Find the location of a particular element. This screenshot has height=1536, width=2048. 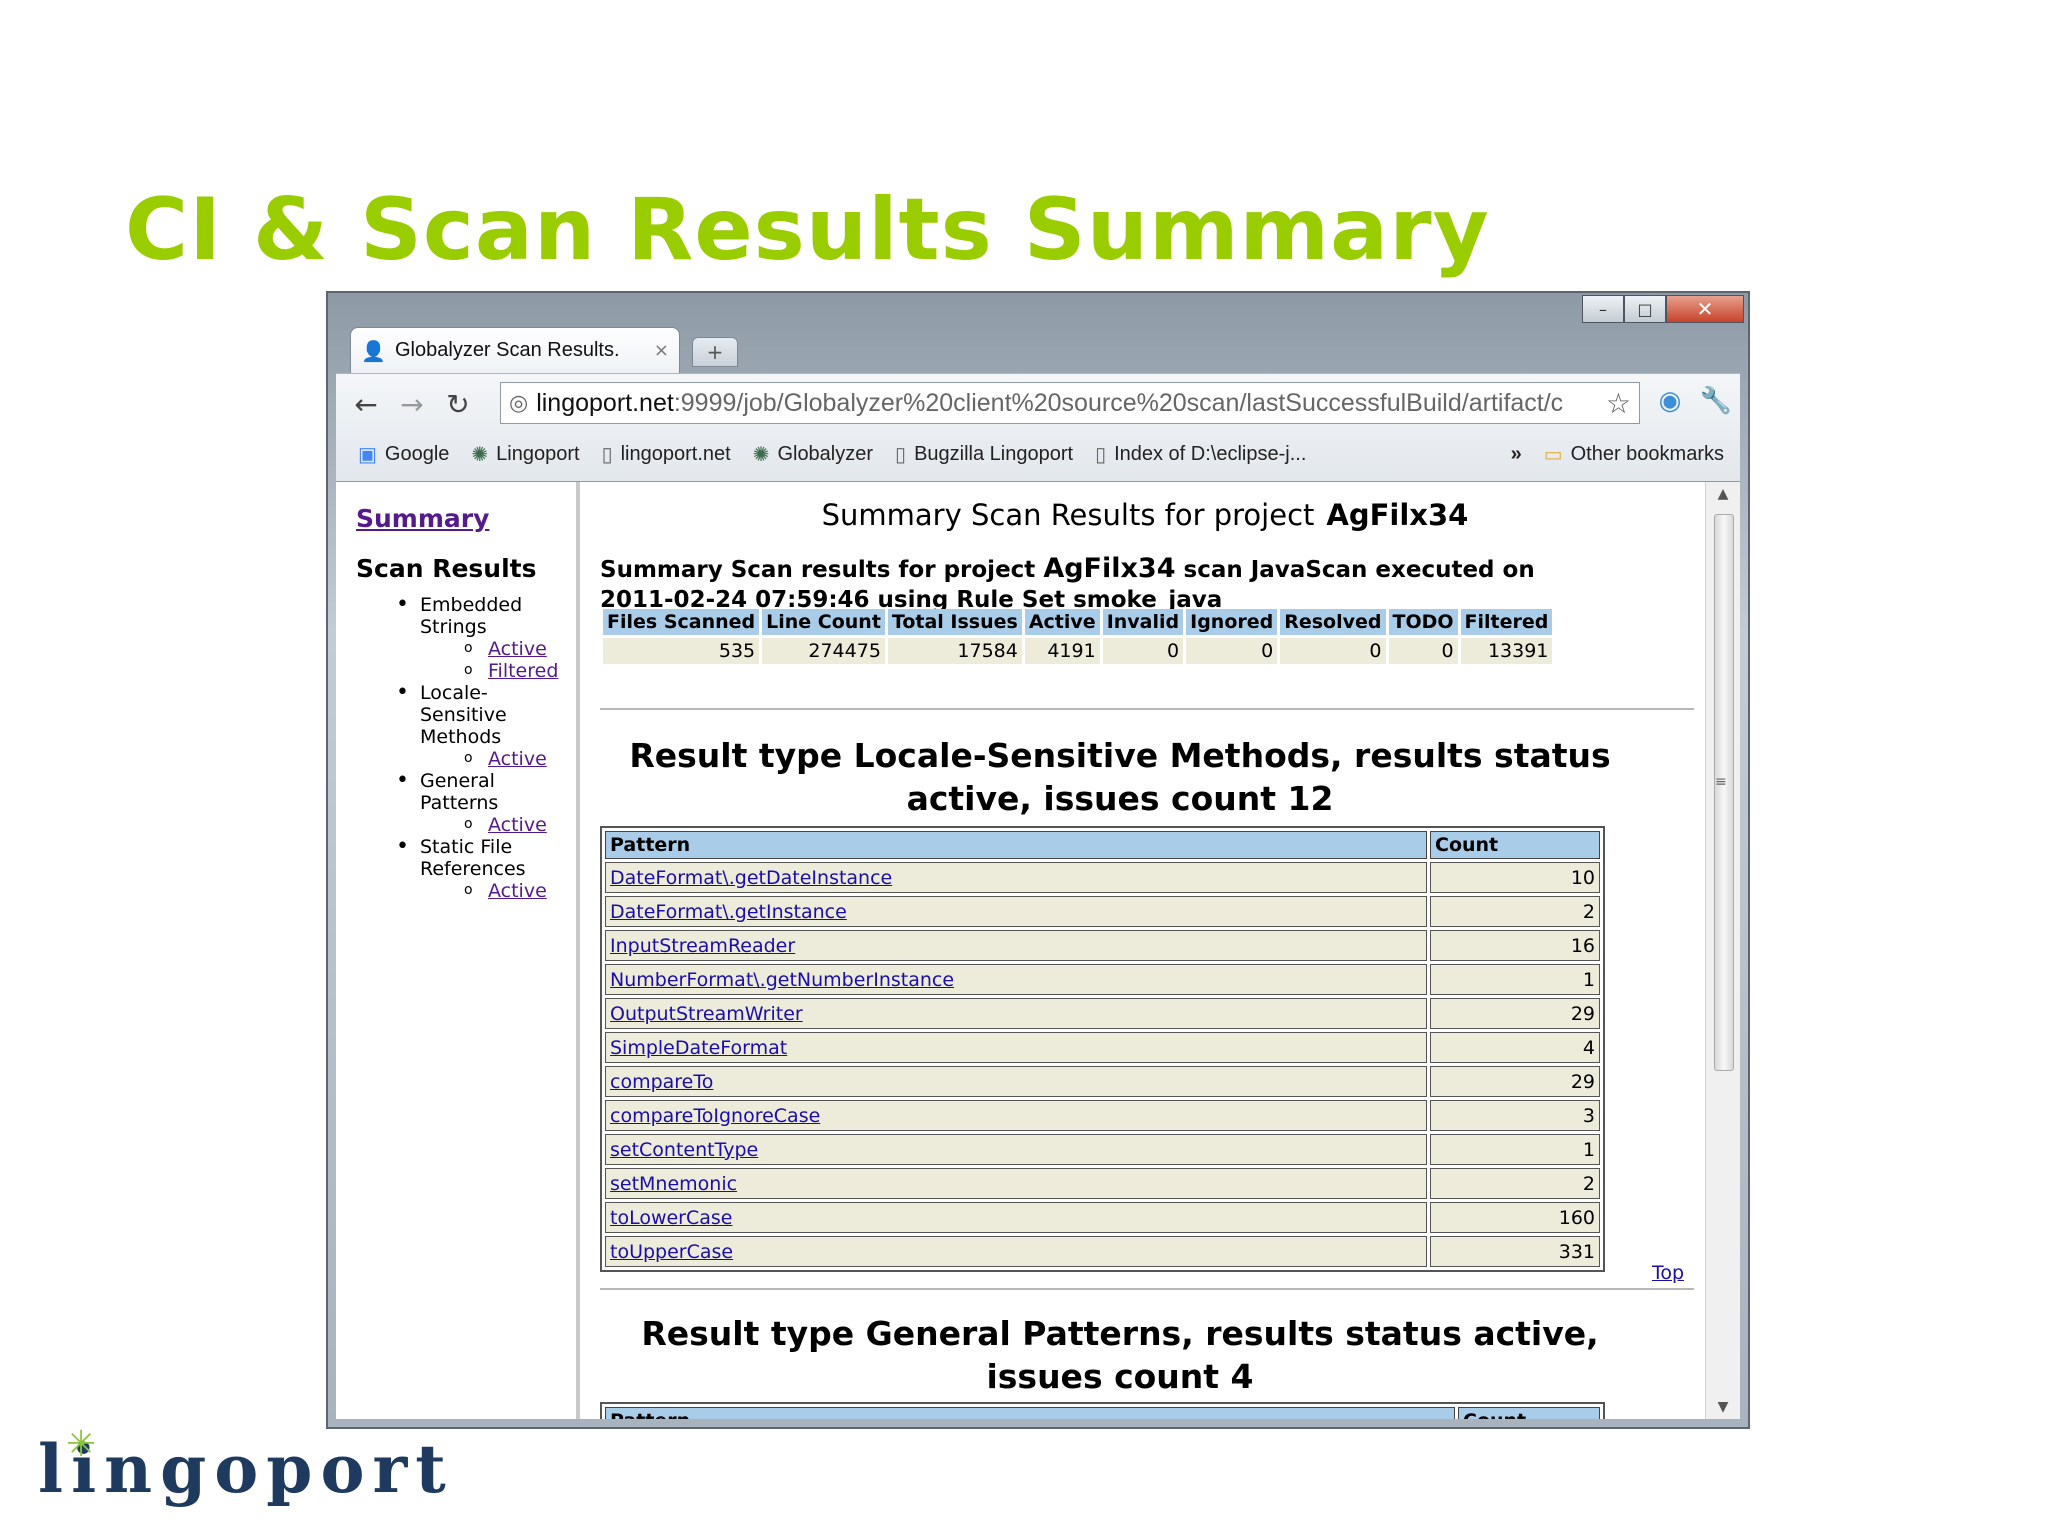

locale-methods-active-link: Active is located at coordinates (517, 759).